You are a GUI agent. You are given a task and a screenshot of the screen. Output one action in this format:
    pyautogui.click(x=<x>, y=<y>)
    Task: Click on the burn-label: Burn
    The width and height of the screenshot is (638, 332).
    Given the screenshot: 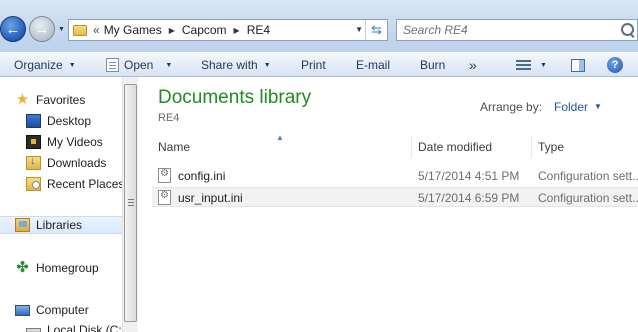 What is the action you would take?
    pyautogui.click(x=433, y=65)
    